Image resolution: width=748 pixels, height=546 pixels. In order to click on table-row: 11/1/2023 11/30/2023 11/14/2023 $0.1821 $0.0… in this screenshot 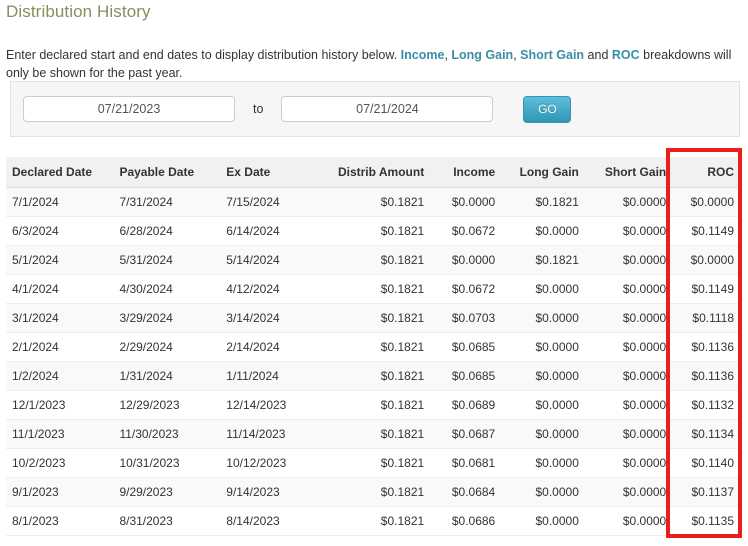, I will do `click(374, 434)`.